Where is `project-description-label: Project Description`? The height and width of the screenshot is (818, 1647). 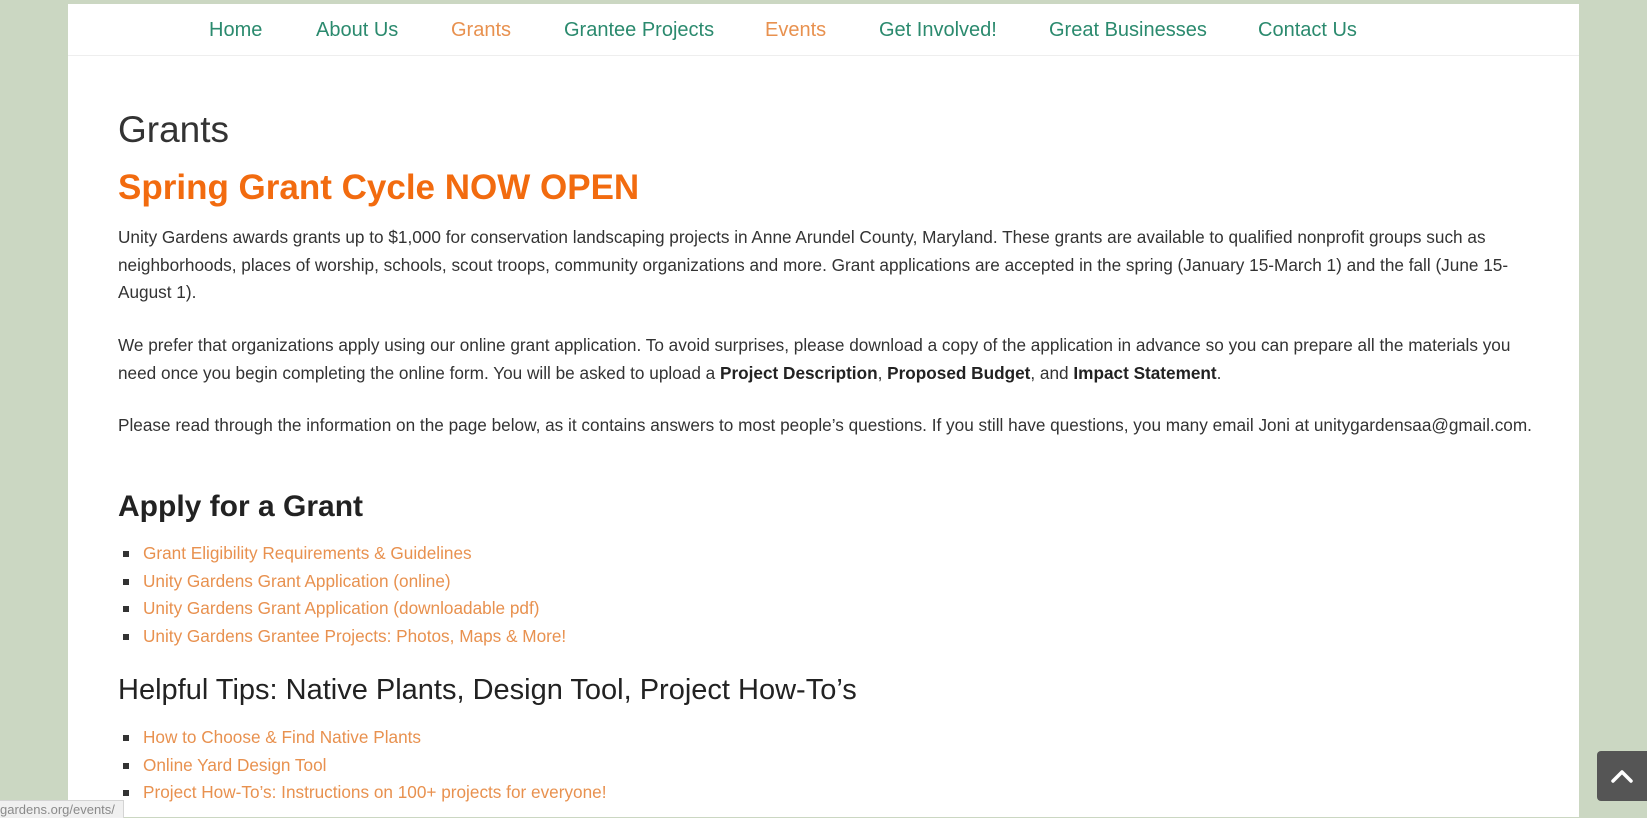 project-description-label: Project Description is located at coordinates (798, 372).